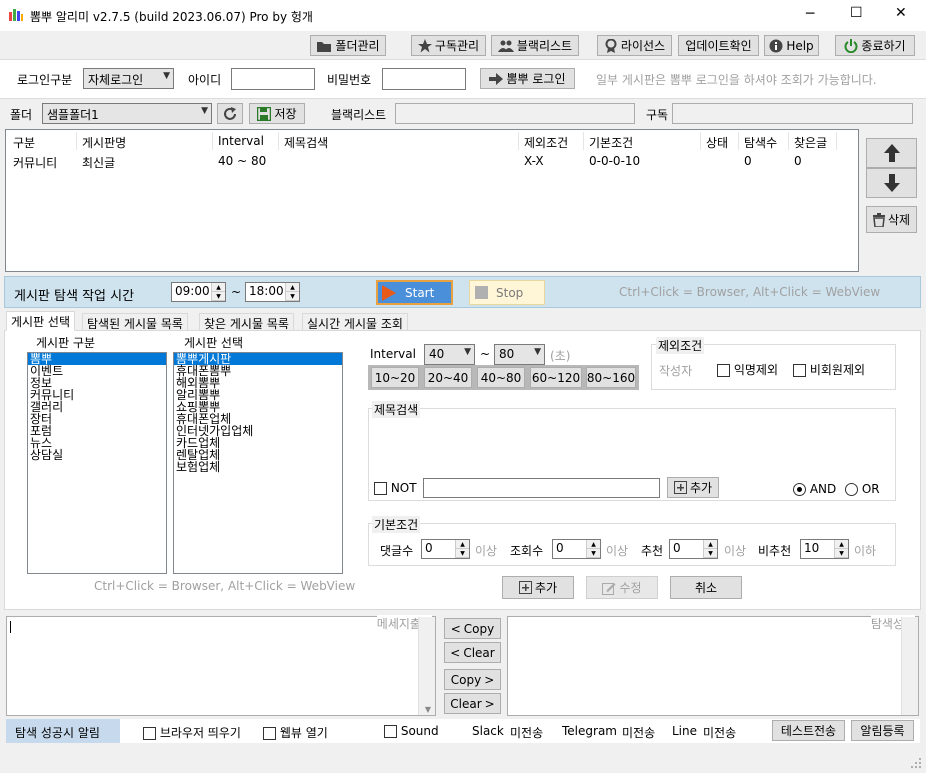  What do you see at coordinates (824, 549) in the screenshot?
I see `unrecommend-input: 10 ▲ ▼` at bounding box center [824, 549].